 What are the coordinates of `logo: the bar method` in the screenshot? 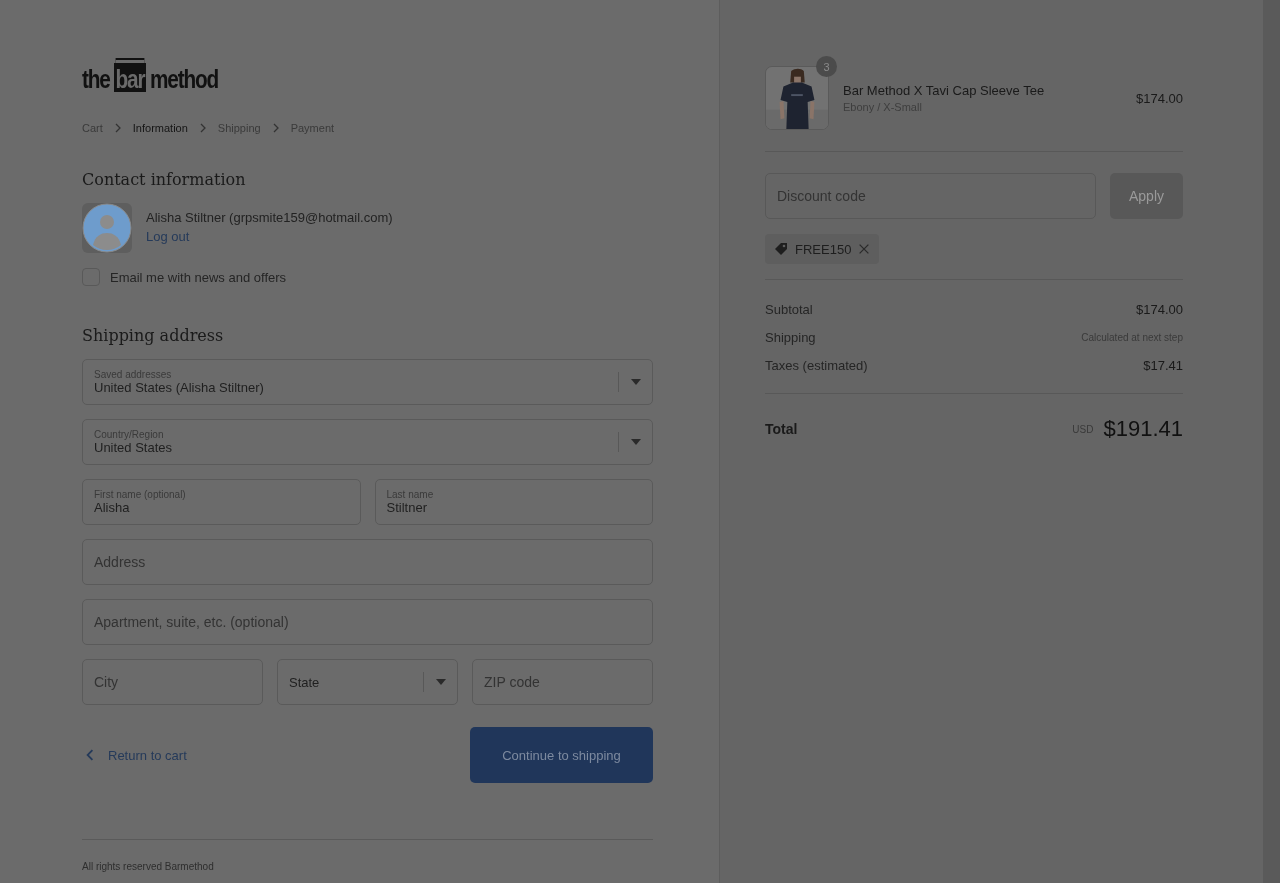 It's located at (367, 73).